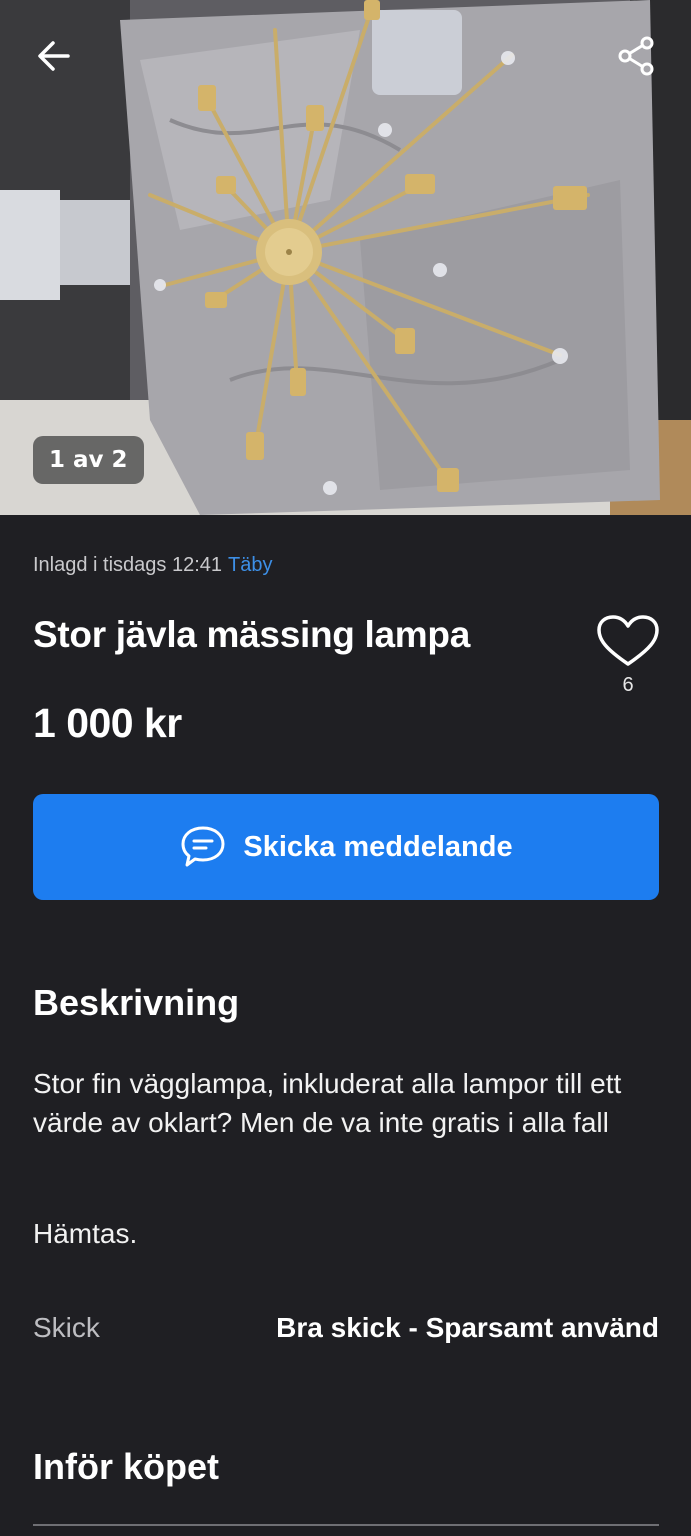 Image resolution: width=691 pixels, height=1536 pixels. I want to click on image-counter: 1 av 2, so click(88, 460).